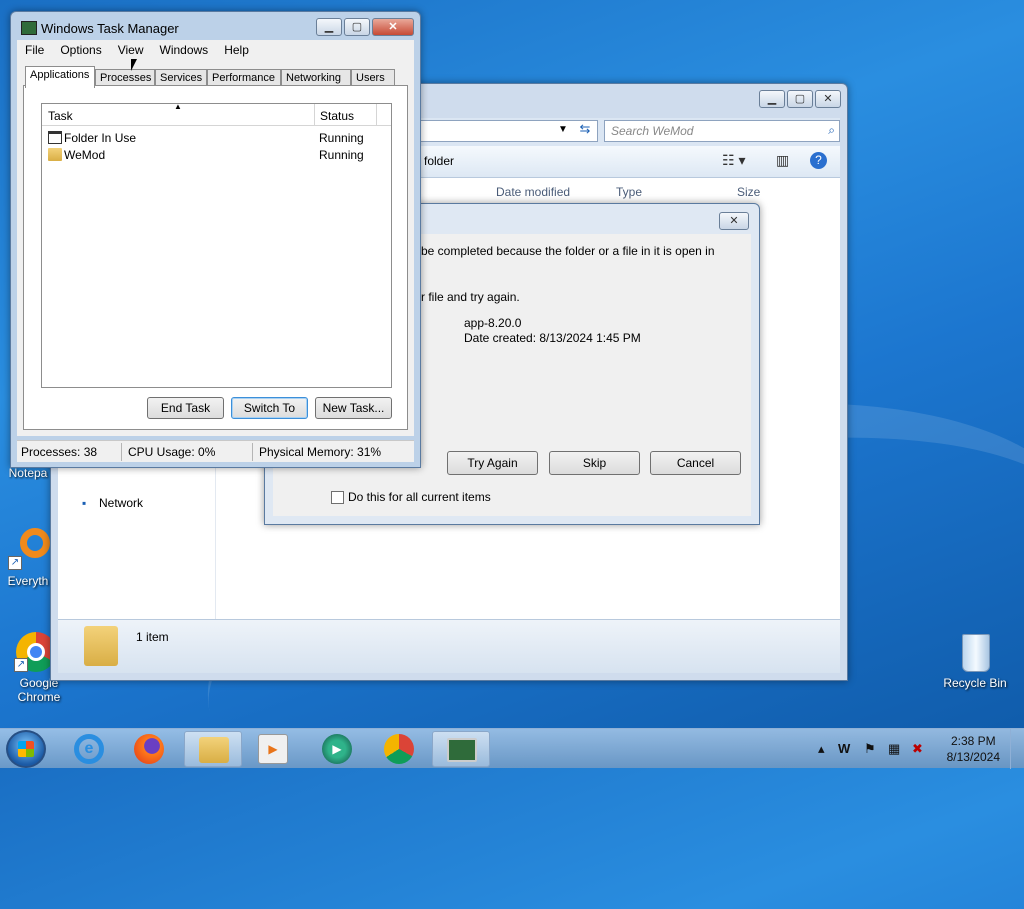 The width and height of the screenshot is (1024, 909). I want to click on taskbar: e ▶ ▶ ▴ W ⚑ ▦ ✖ 2:38 PM 8/13/2024, so click(512, 748).